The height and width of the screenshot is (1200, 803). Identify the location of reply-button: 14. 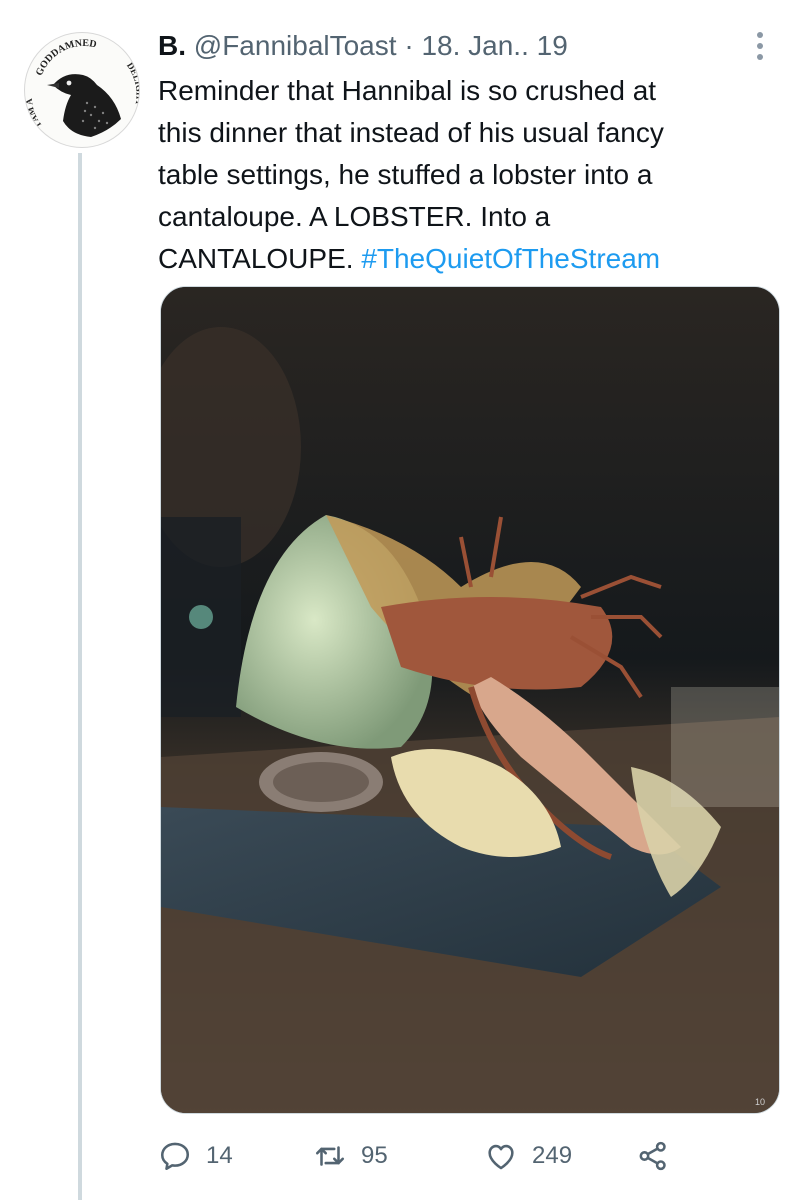
(195, 1156).